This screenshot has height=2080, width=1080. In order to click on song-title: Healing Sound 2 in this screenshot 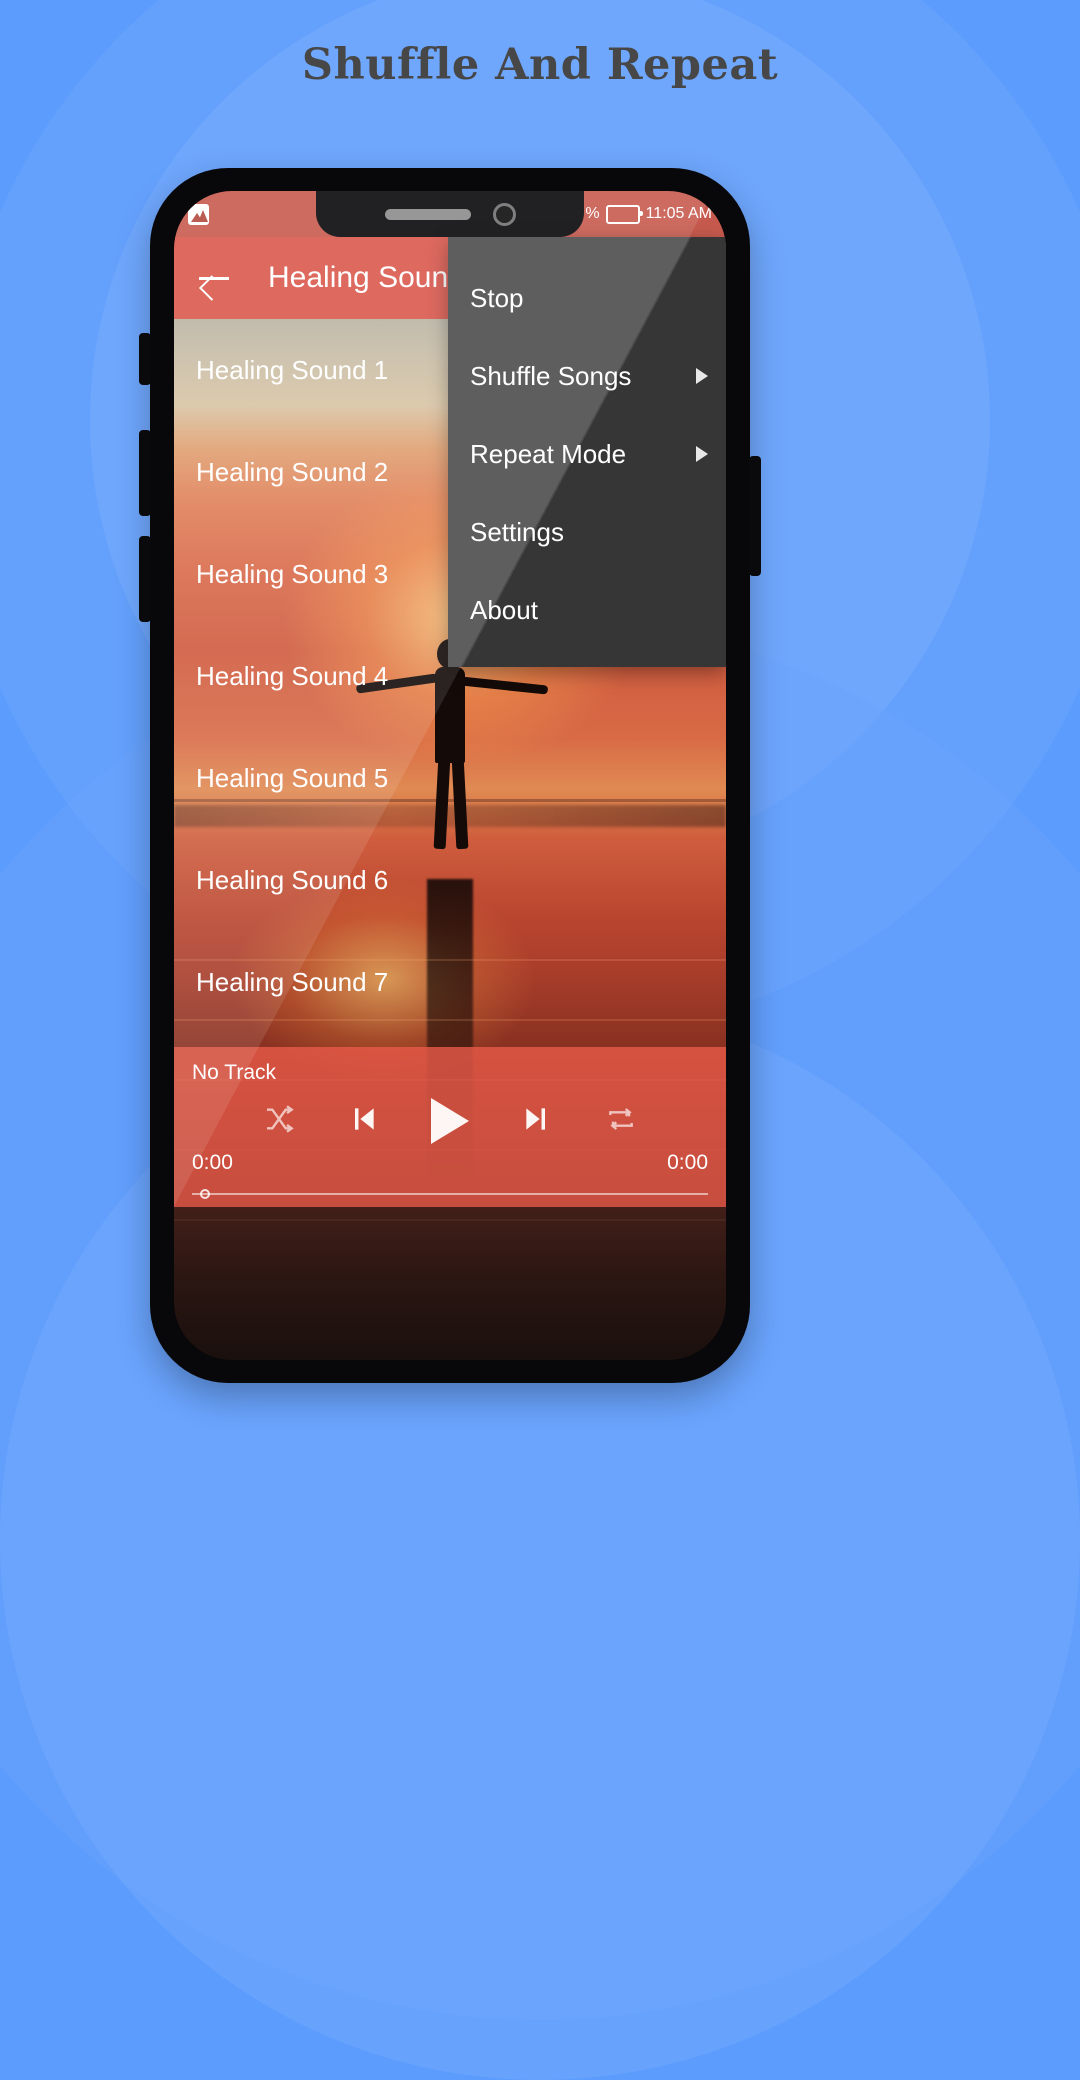, I will do `click(292, 471)`.